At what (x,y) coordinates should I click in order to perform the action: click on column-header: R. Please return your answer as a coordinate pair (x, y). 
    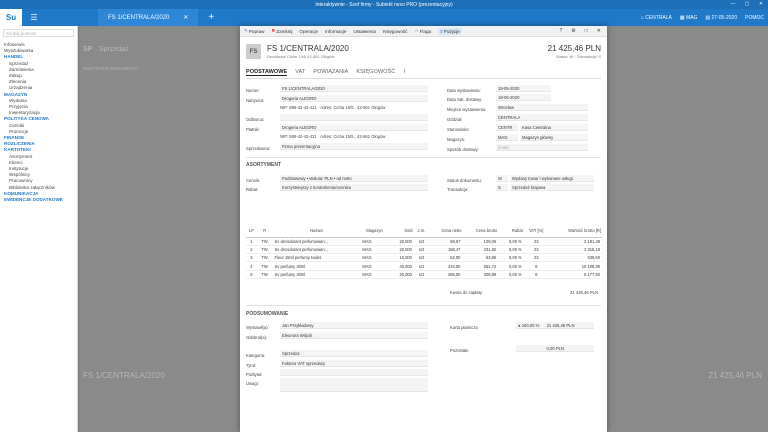
    Looking at the image, I should click on (264, 231).